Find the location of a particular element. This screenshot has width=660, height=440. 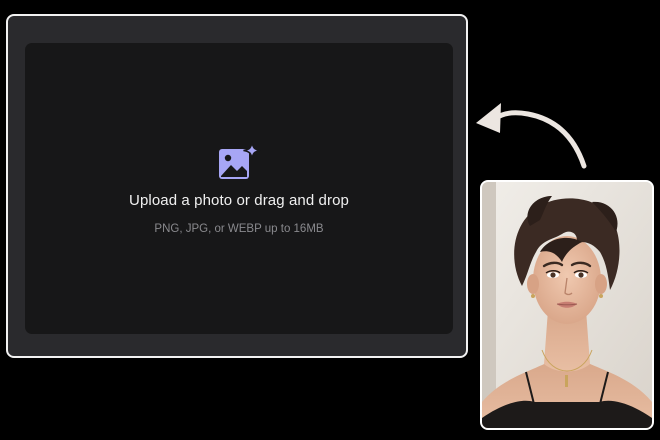

image-sparkle-icon is located at coordinates (240, 160).